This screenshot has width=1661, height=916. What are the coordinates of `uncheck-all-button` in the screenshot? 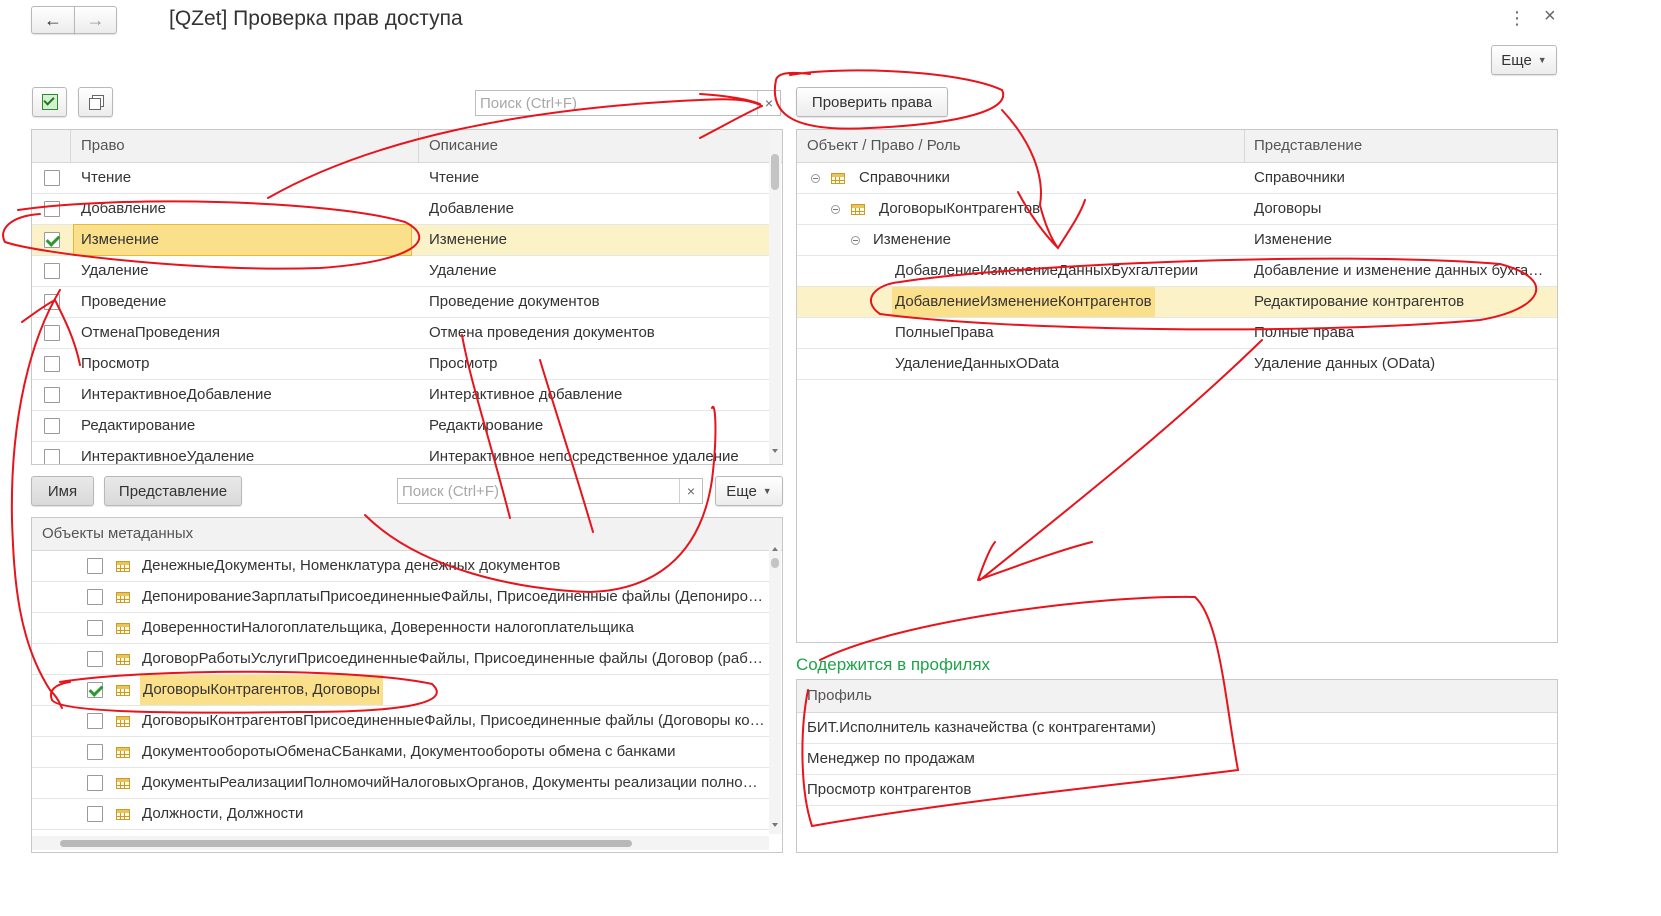 It's located at (95, 102).